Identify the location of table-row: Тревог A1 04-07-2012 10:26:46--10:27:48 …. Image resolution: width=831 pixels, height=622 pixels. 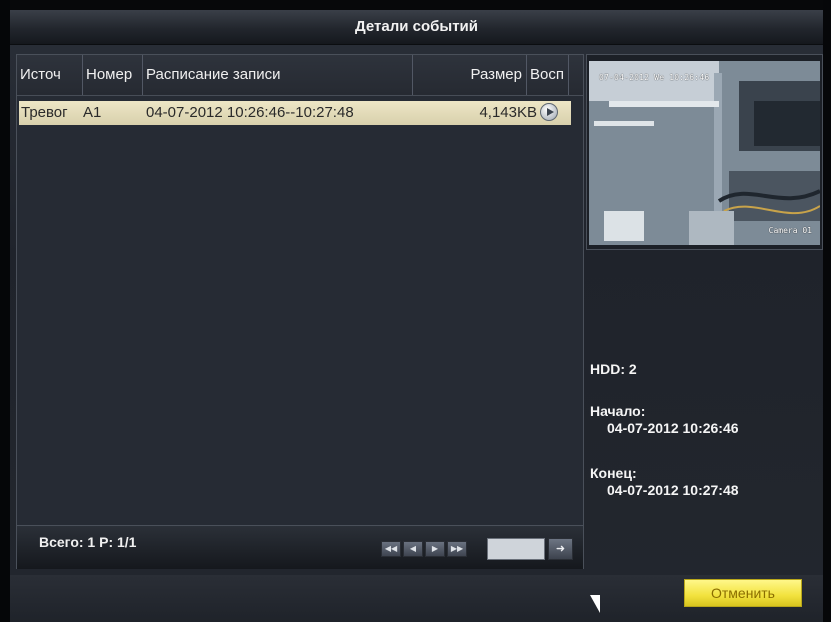
(295, 113).